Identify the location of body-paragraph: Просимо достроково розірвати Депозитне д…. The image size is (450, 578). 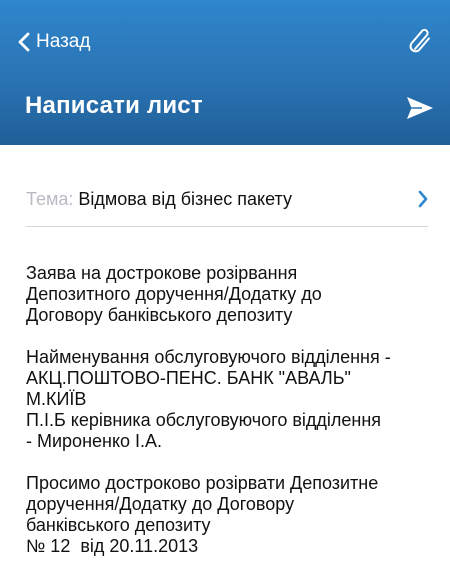
(235, 515).